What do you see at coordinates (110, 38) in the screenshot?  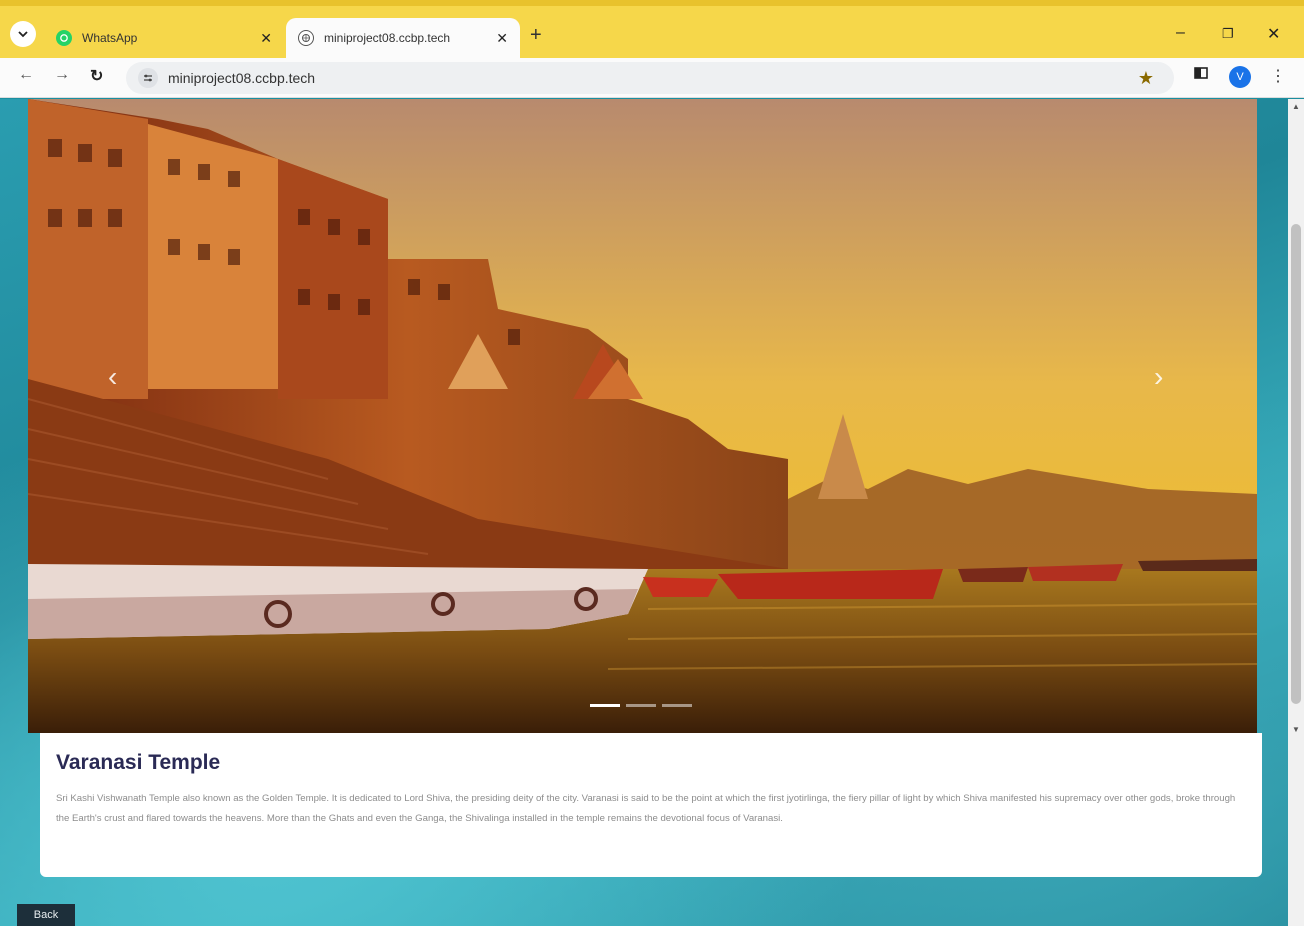 I see `tab-label: WhatsApp` at bounding box center [110, 38].